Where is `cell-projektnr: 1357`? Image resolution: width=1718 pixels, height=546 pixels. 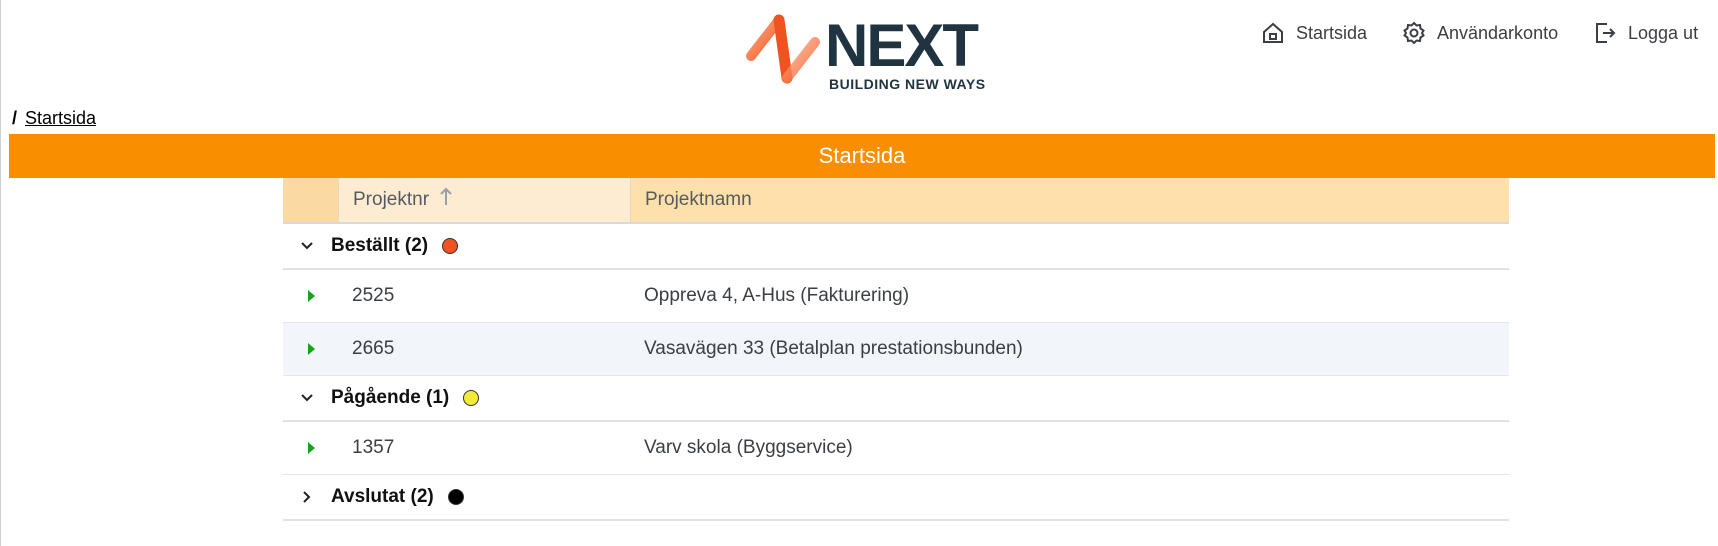 cell-projektnr: 1357 is located at coordinates (373, 447).